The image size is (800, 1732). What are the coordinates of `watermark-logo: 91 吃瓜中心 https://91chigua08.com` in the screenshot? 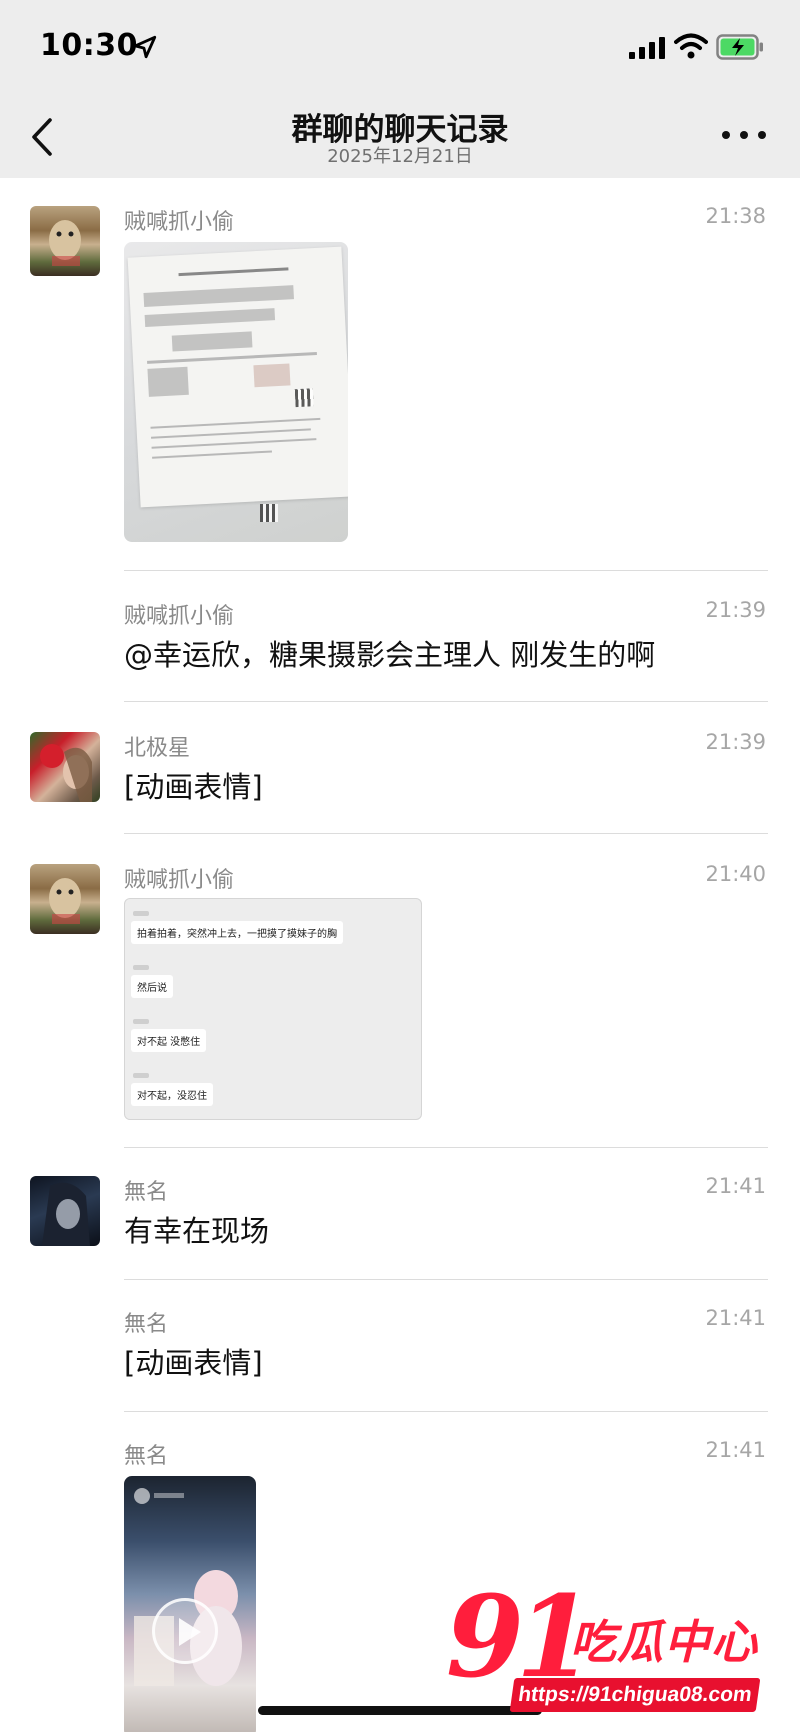 It's located at (611, 1657).